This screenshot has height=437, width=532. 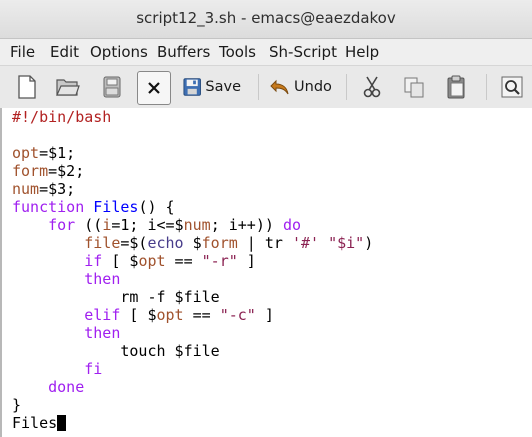 I want to click on code-line: rm -f $file, so click(x=116, y=297).